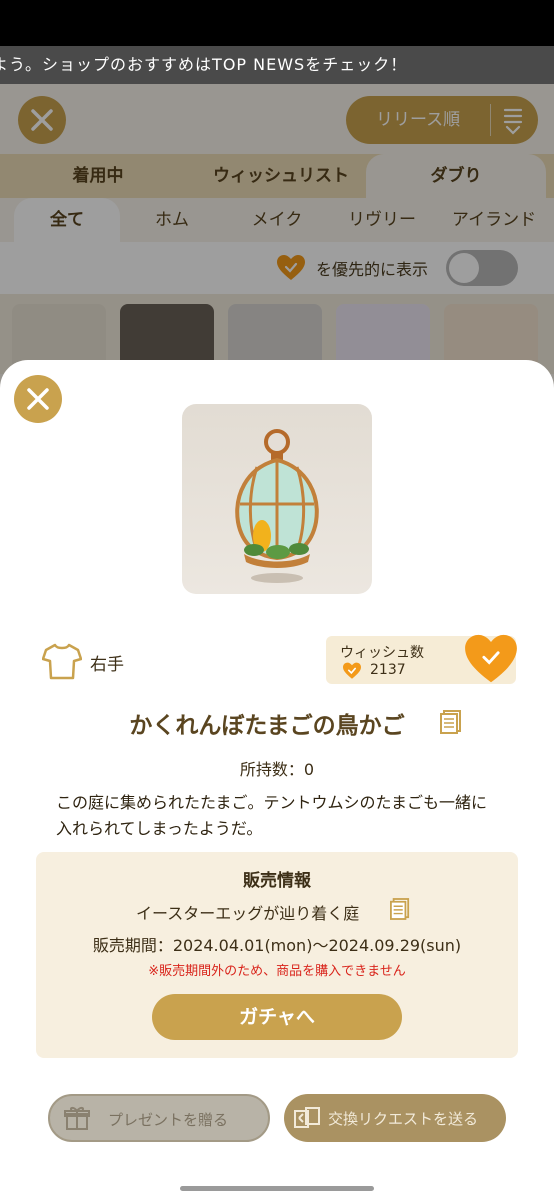  What do you see at coordinates (382, 653) in the screenshot?
I see `wish-title: ウィッシュ数` at bounding box center [382, 653].